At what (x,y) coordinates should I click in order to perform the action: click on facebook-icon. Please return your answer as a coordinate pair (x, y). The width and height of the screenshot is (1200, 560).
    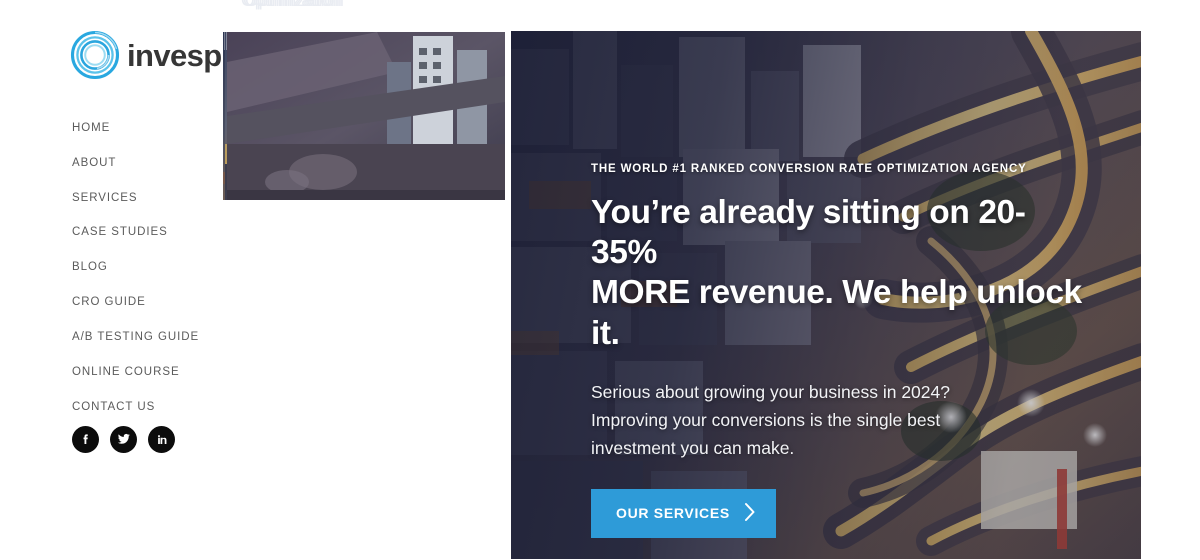
    Looking at the image, I should click on (86, 440).